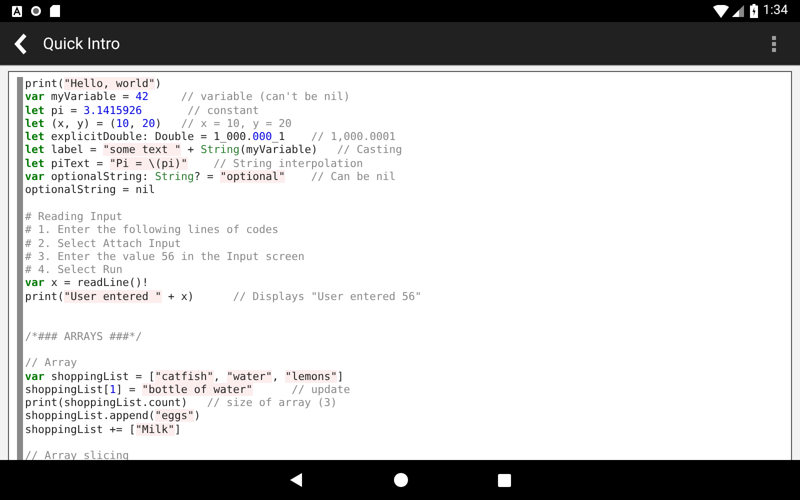 The width and height of the screenshot is (800, 500). I want to click on code-line: print("Hello, world"), so click(93, 83).